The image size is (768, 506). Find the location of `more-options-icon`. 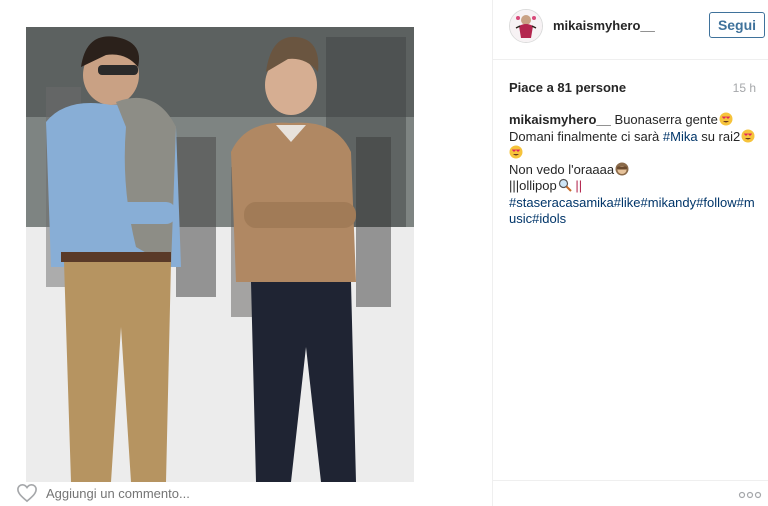

more-options-icon is located at coordinates (750, 495).